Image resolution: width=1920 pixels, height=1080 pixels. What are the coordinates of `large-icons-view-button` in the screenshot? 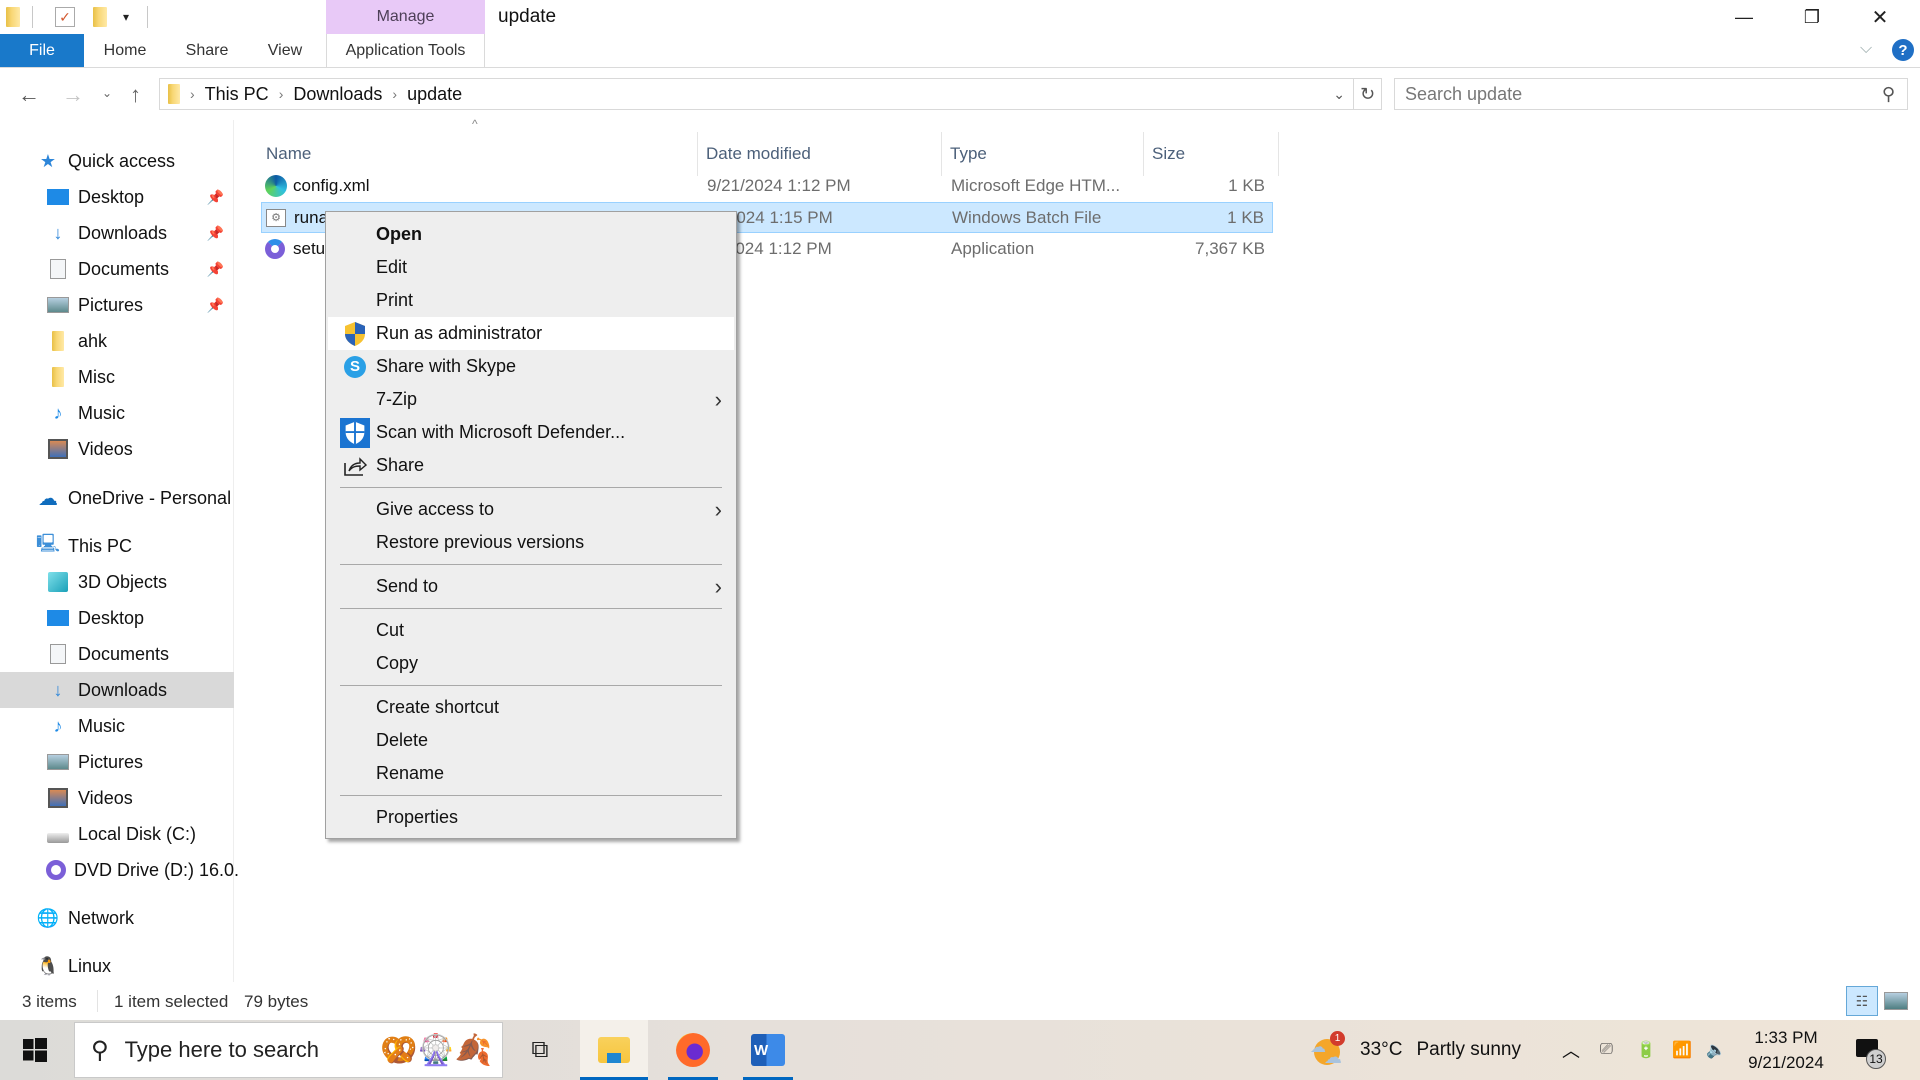 It's located at (1896, 1001).